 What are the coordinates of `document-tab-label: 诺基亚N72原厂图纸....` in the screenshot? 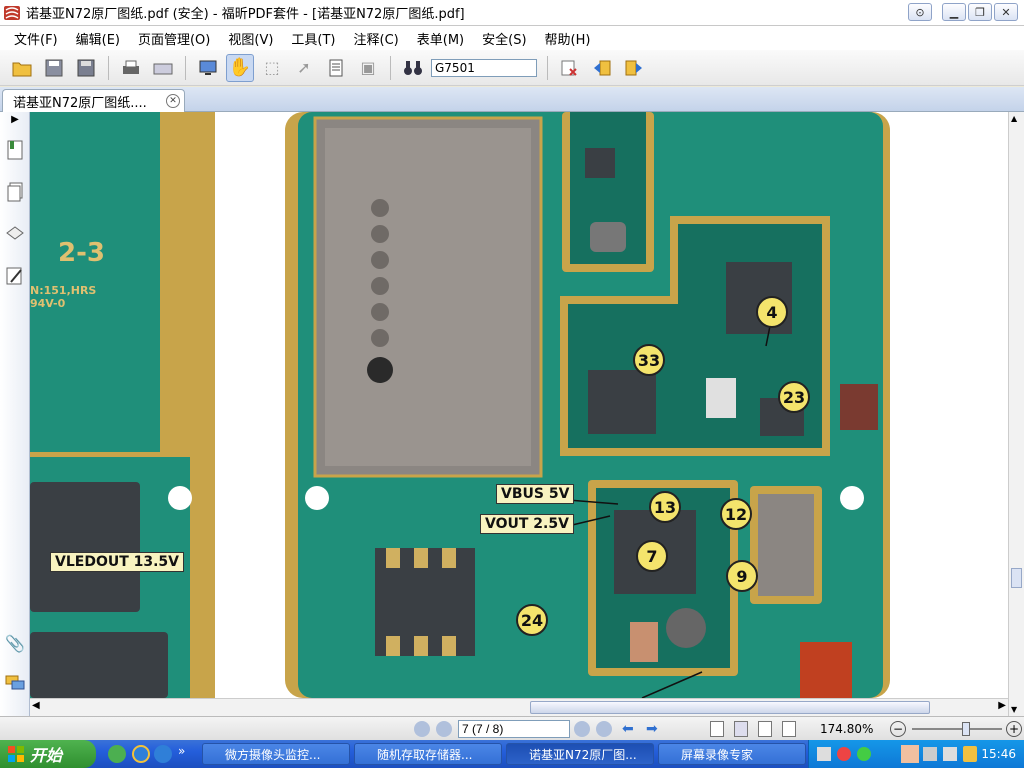 It's located at (80, 103).